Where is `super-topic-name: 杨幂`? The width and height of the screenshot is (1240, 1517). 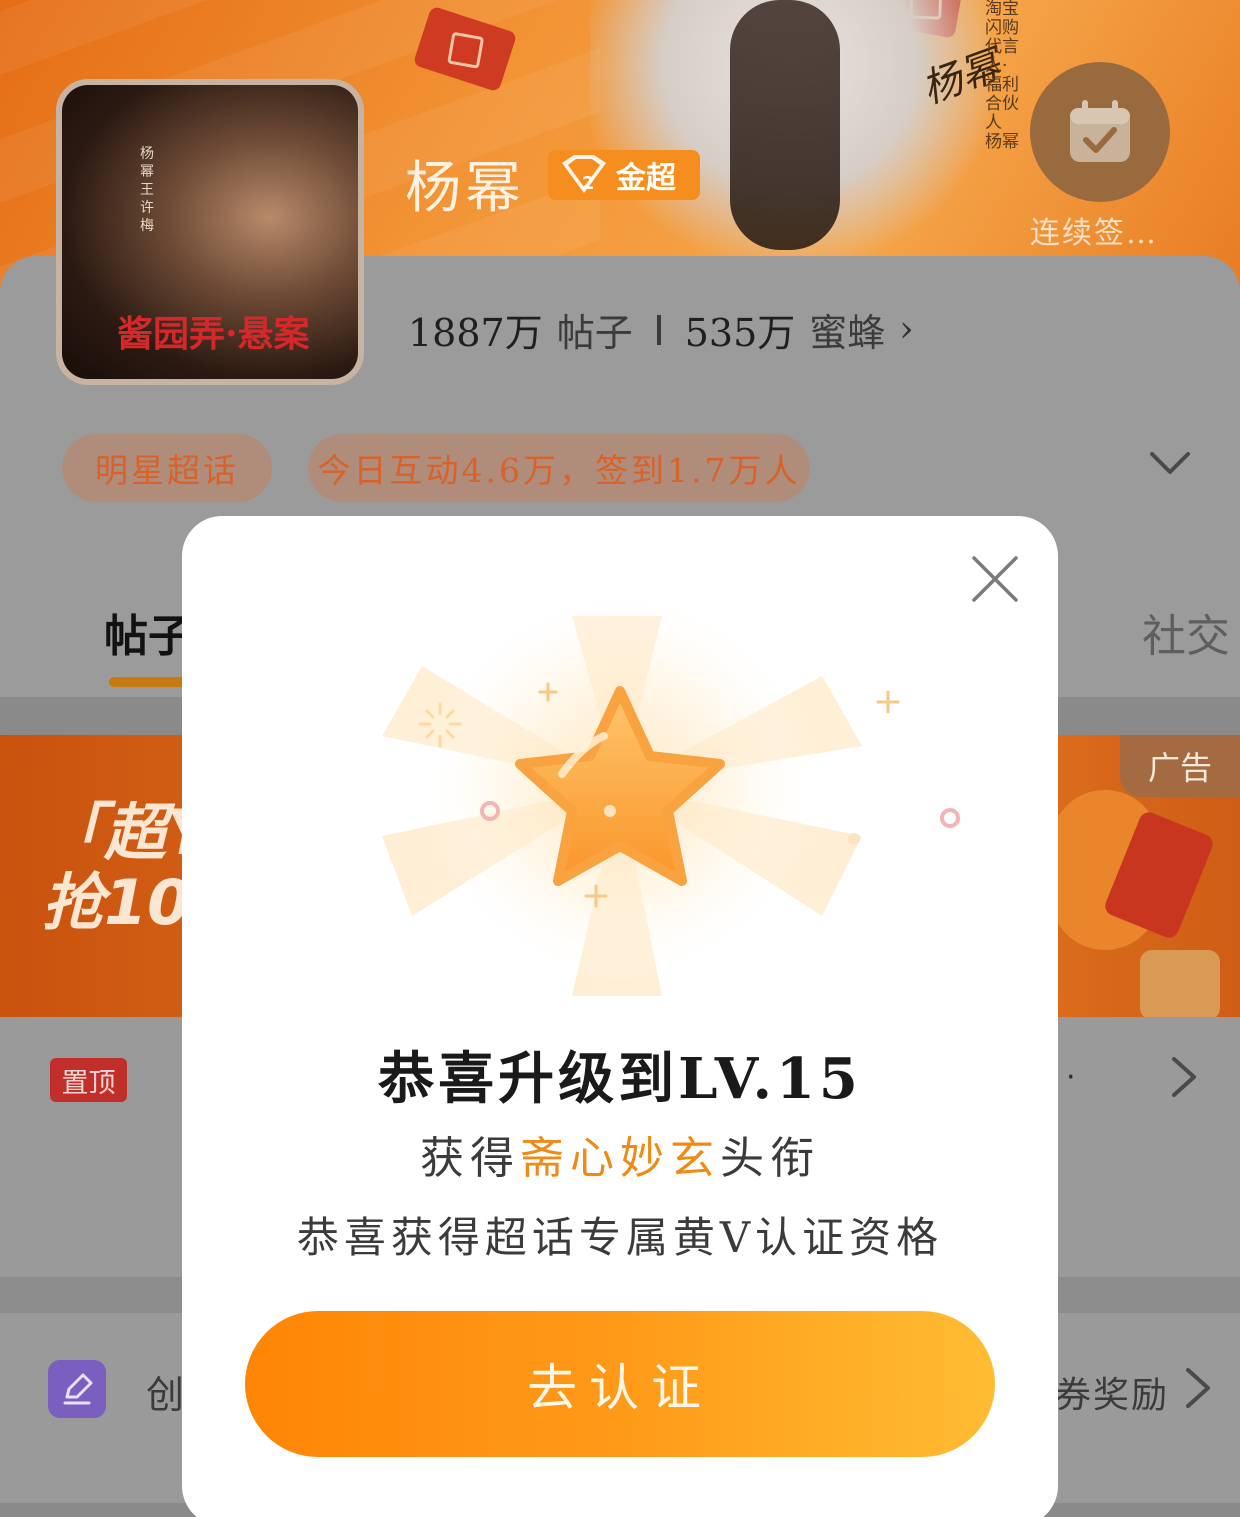
super-topic-name: 杨幂 is located at coordinates (465, 188).